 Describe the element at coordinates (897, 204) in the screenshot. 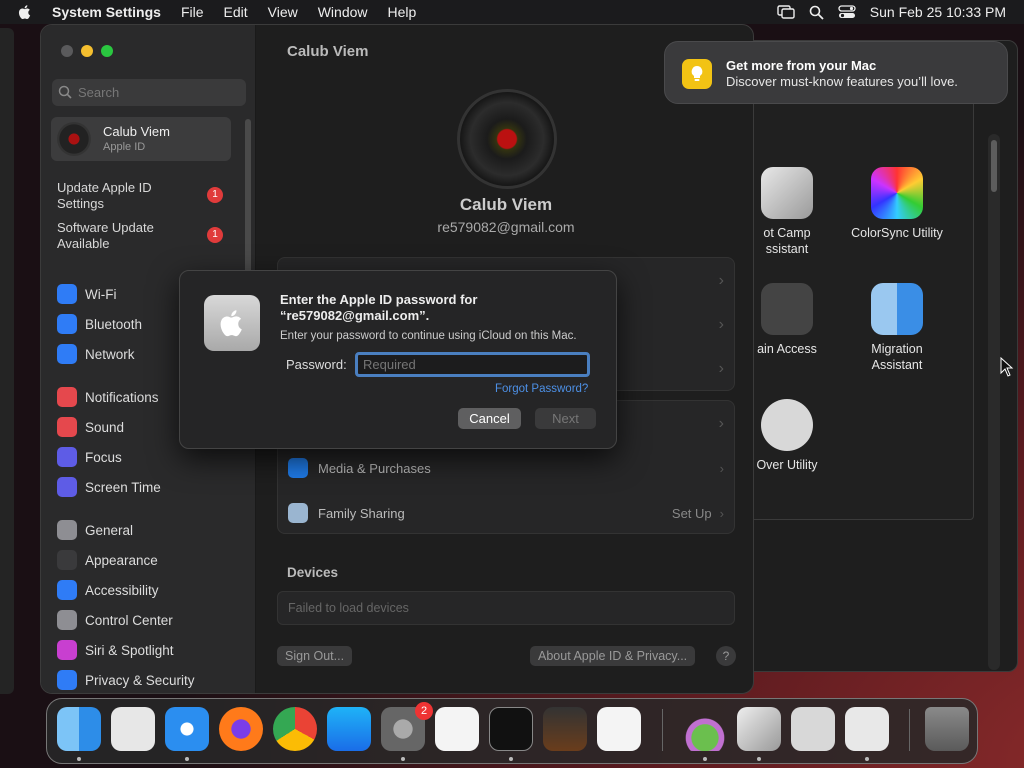

I see `colorsync-app: ColorSync Utility` at that location.